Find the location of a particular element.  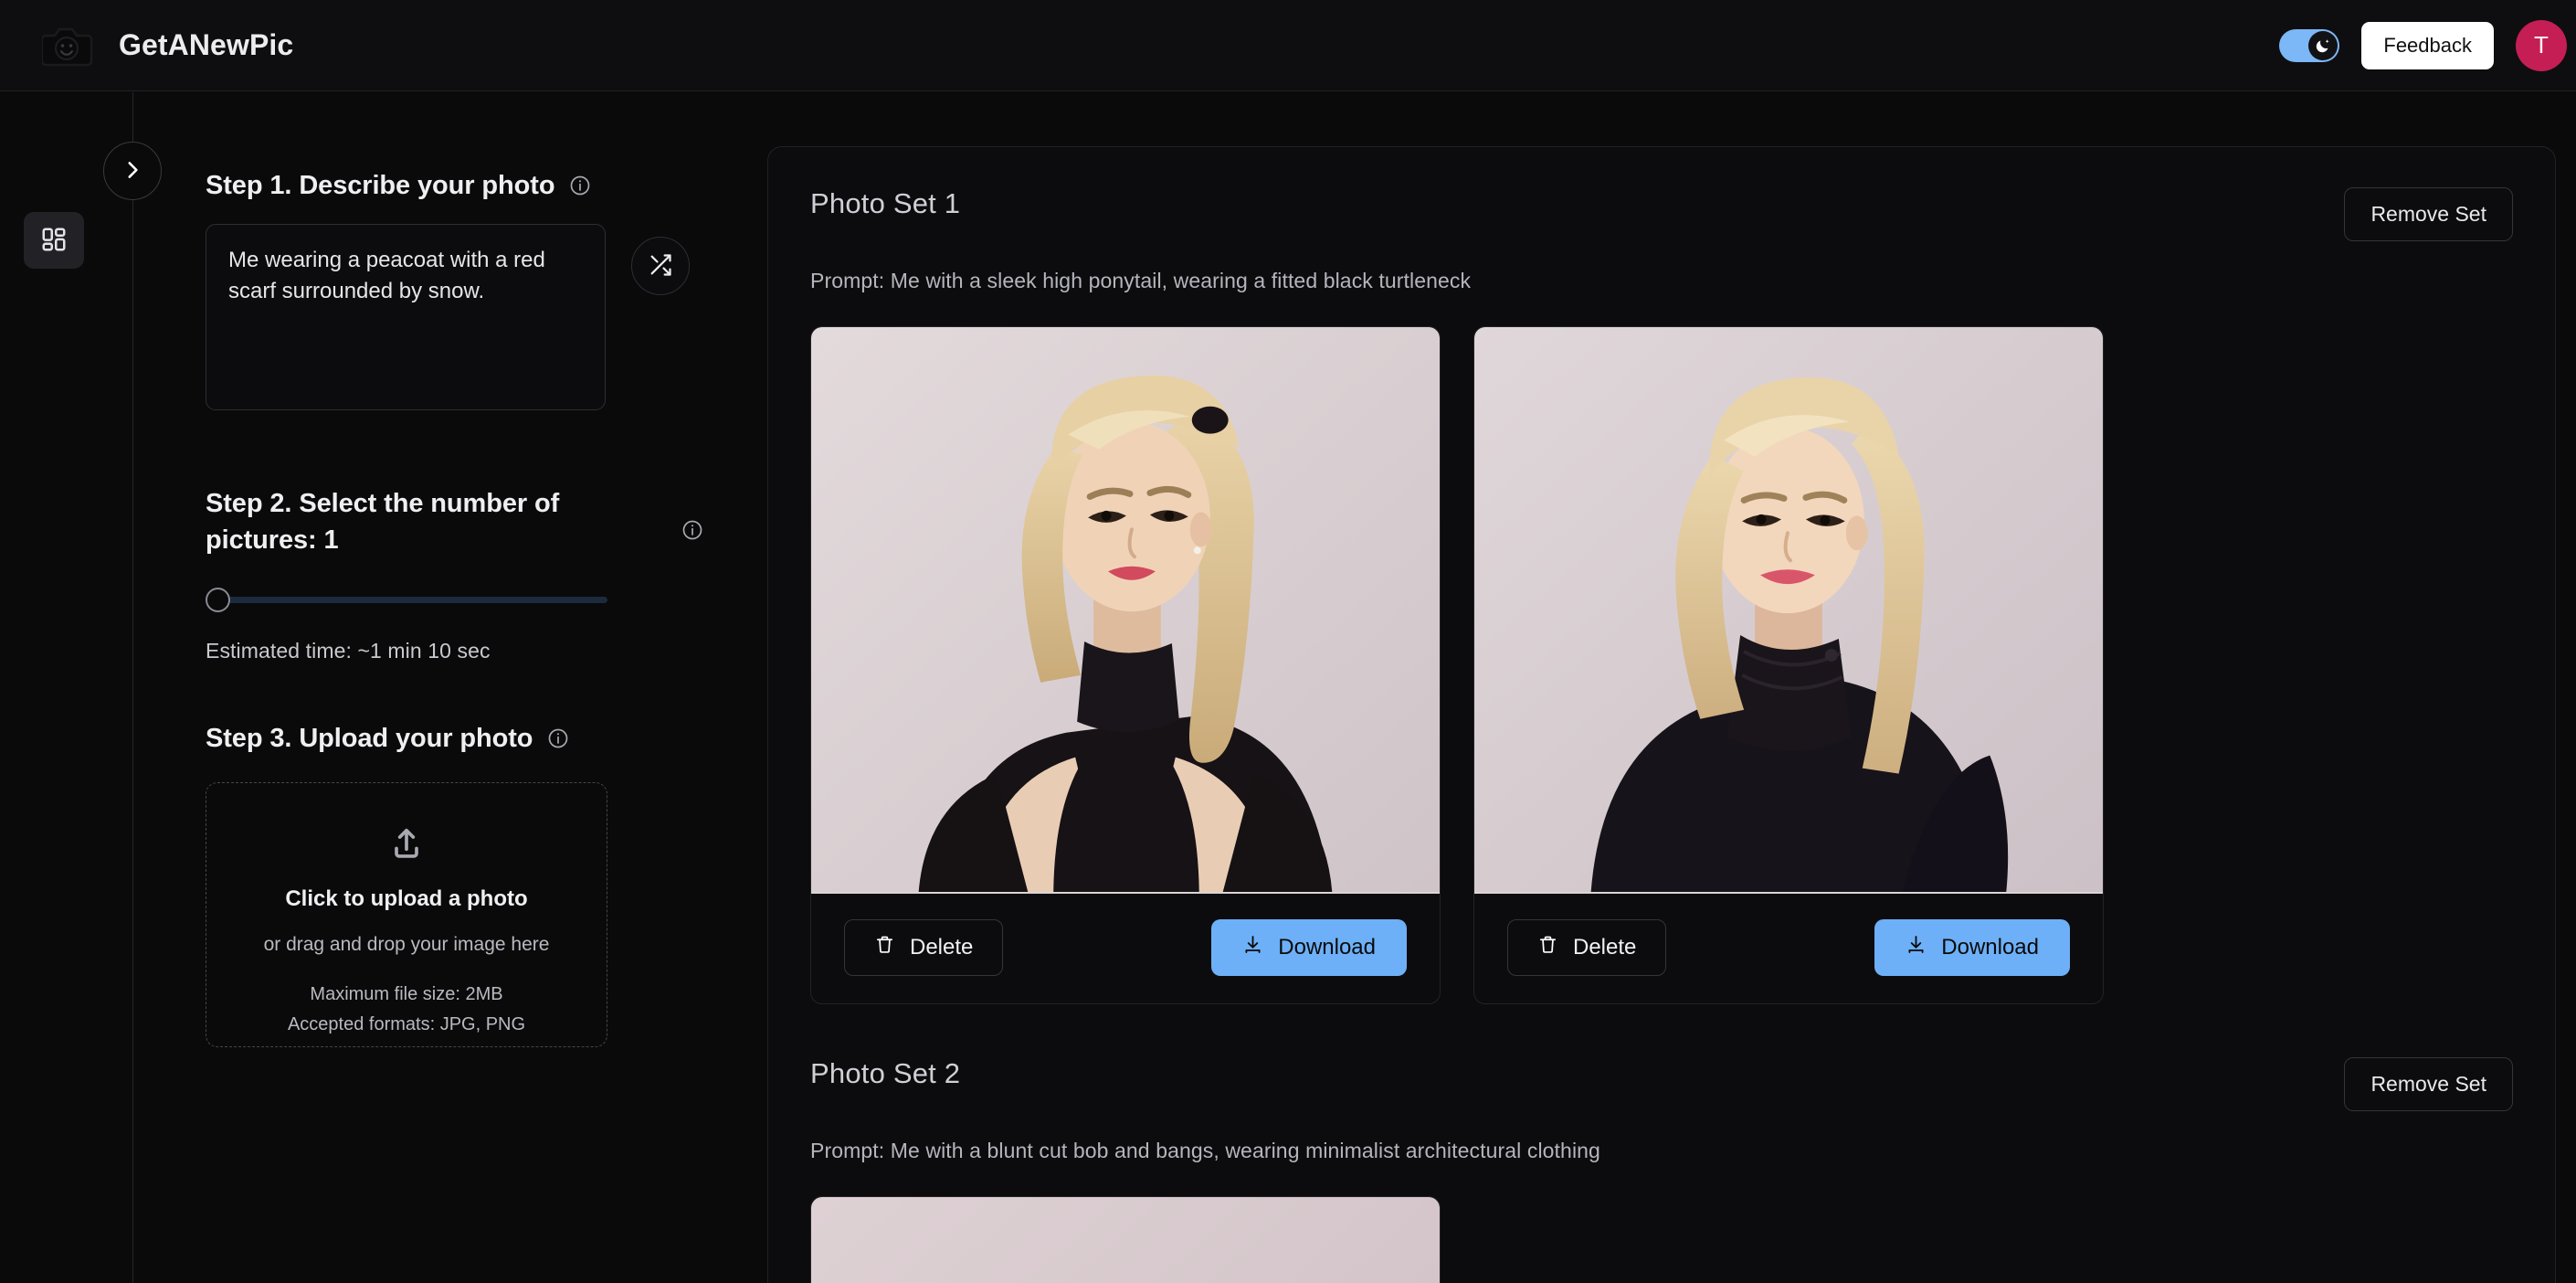

top-bar-actions: Feedback T is located at coordinates (2423, 45).